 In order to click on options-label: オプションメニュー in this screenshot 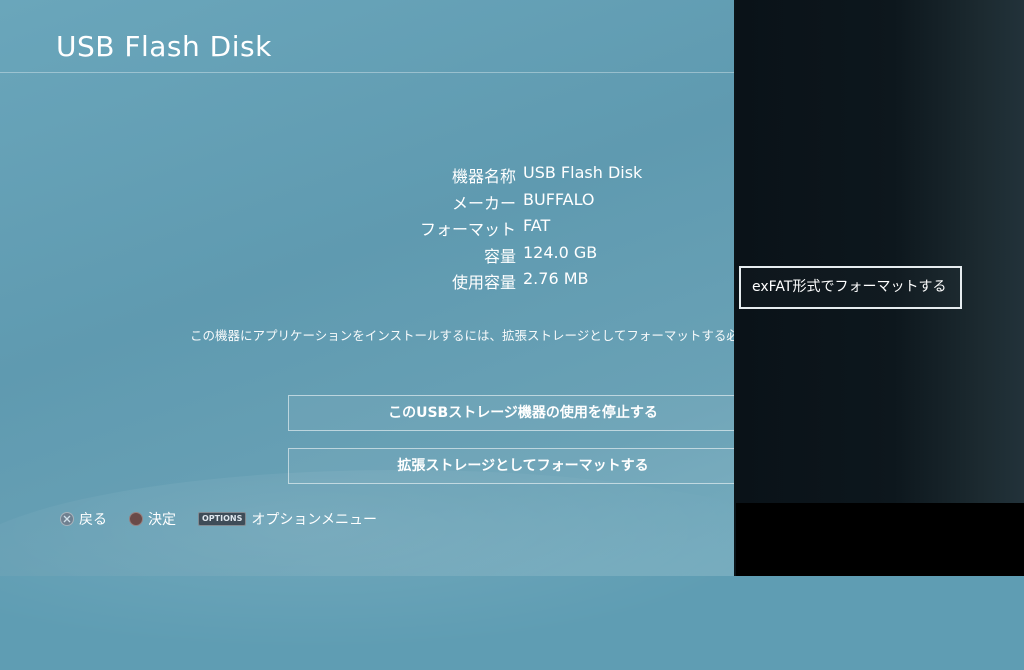, I will do `click(314, 520)`.